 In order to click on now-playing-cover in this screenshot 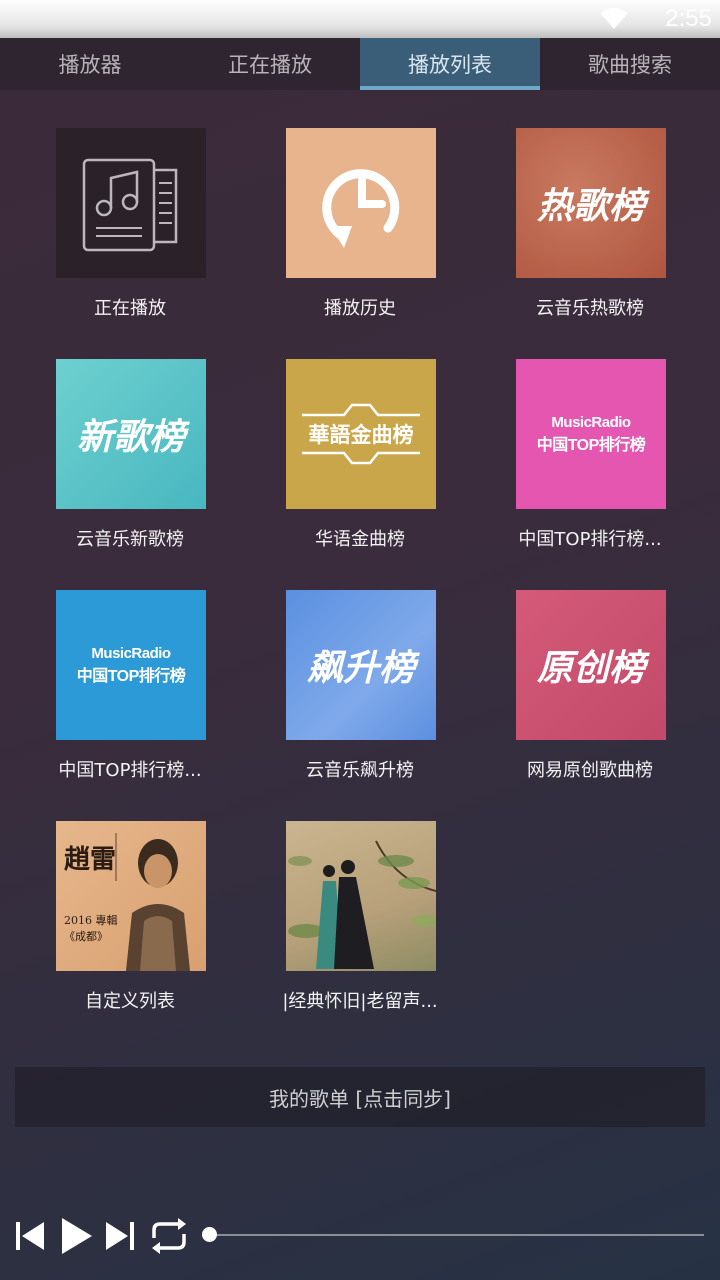, I will do `click(131, 203)`.